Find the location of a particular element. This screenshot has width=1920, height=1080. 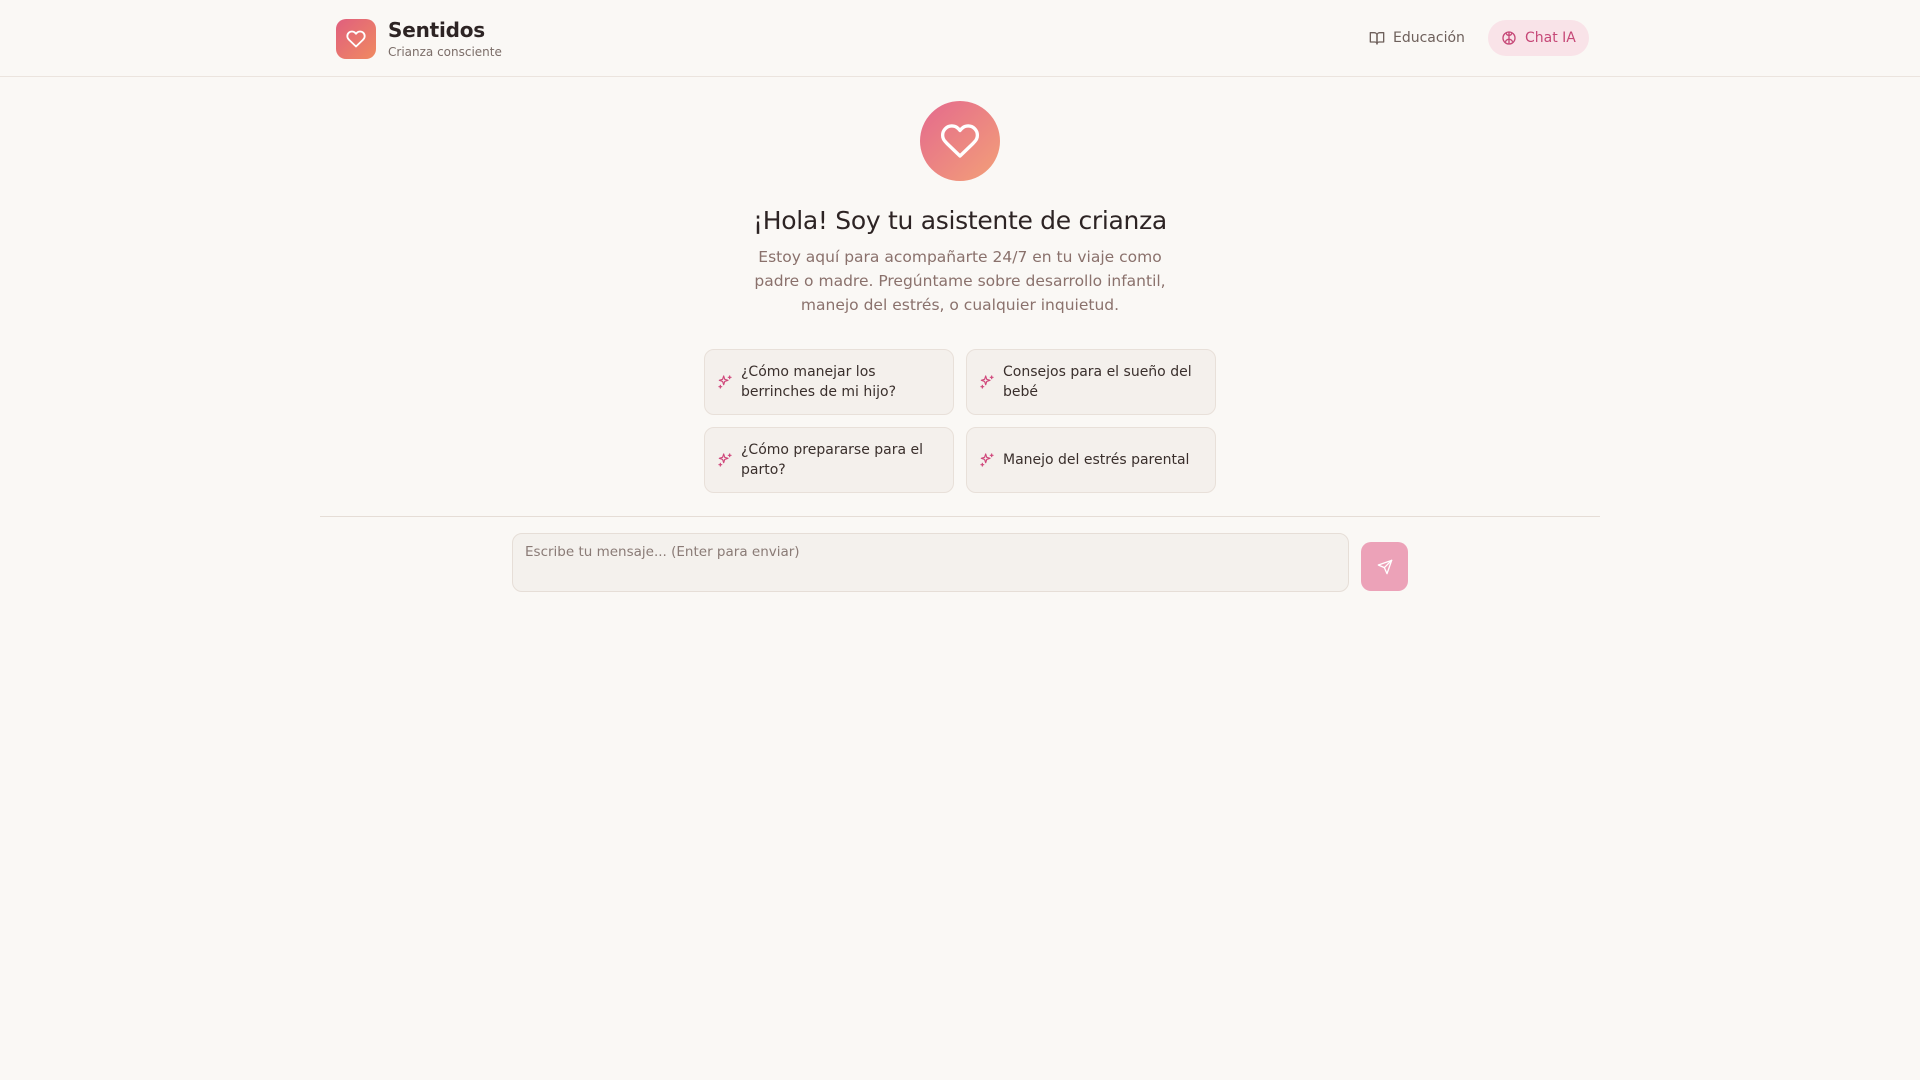

brand-name: Sentidos is located at coordinates (436, 30).